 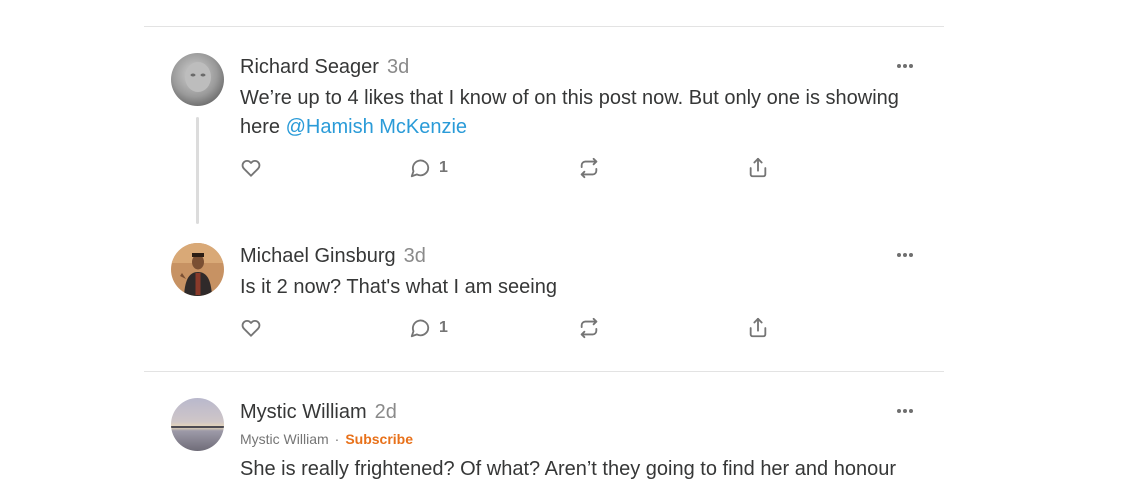 I want to click on comment-divider, so click(x=544, y=371).